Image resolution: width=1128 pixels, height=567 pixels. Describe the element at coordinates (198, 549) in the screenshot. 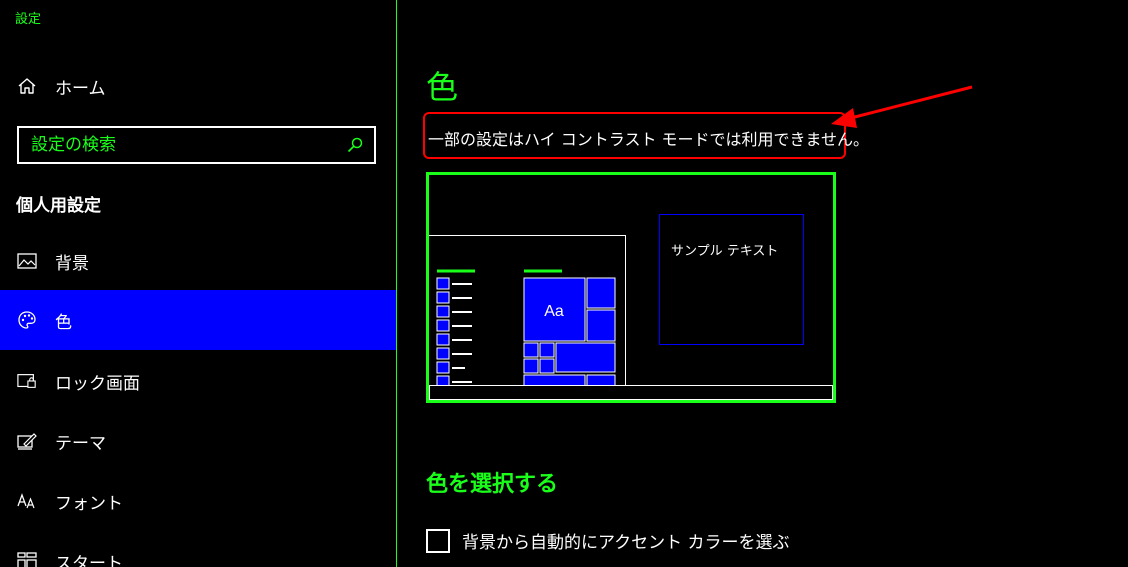

I see `sidebar-item-start: スタート` at that location.